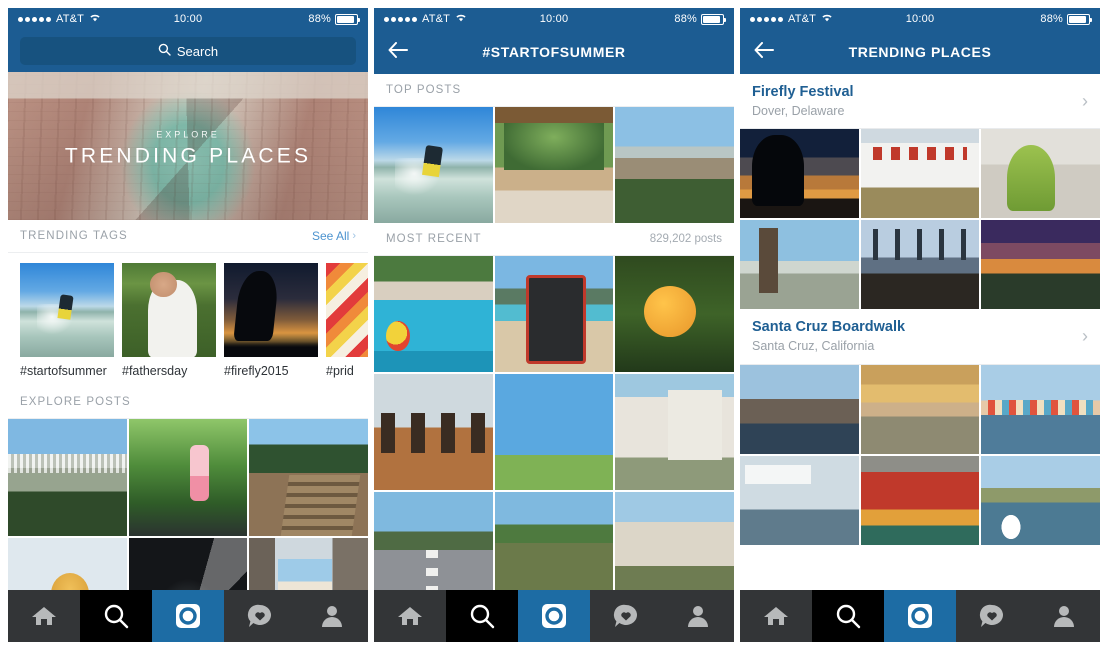 This screenshot has height=650, width=1108. Describe the element at coordinates (803, 101) in the screenshot. I see `place-text-block: Firefly Festival Dover, Delaware` at that location.